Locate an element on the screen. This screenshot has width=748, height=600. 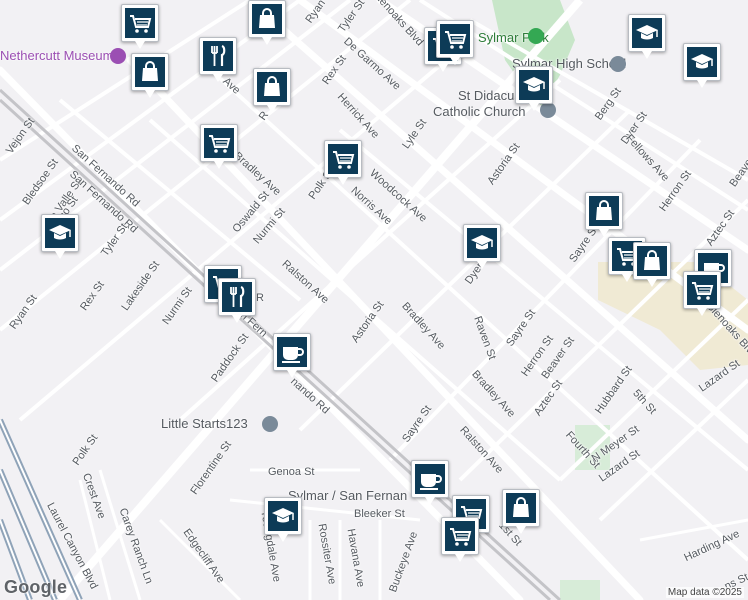
daycare-icon is located at coordinates (270, 424).